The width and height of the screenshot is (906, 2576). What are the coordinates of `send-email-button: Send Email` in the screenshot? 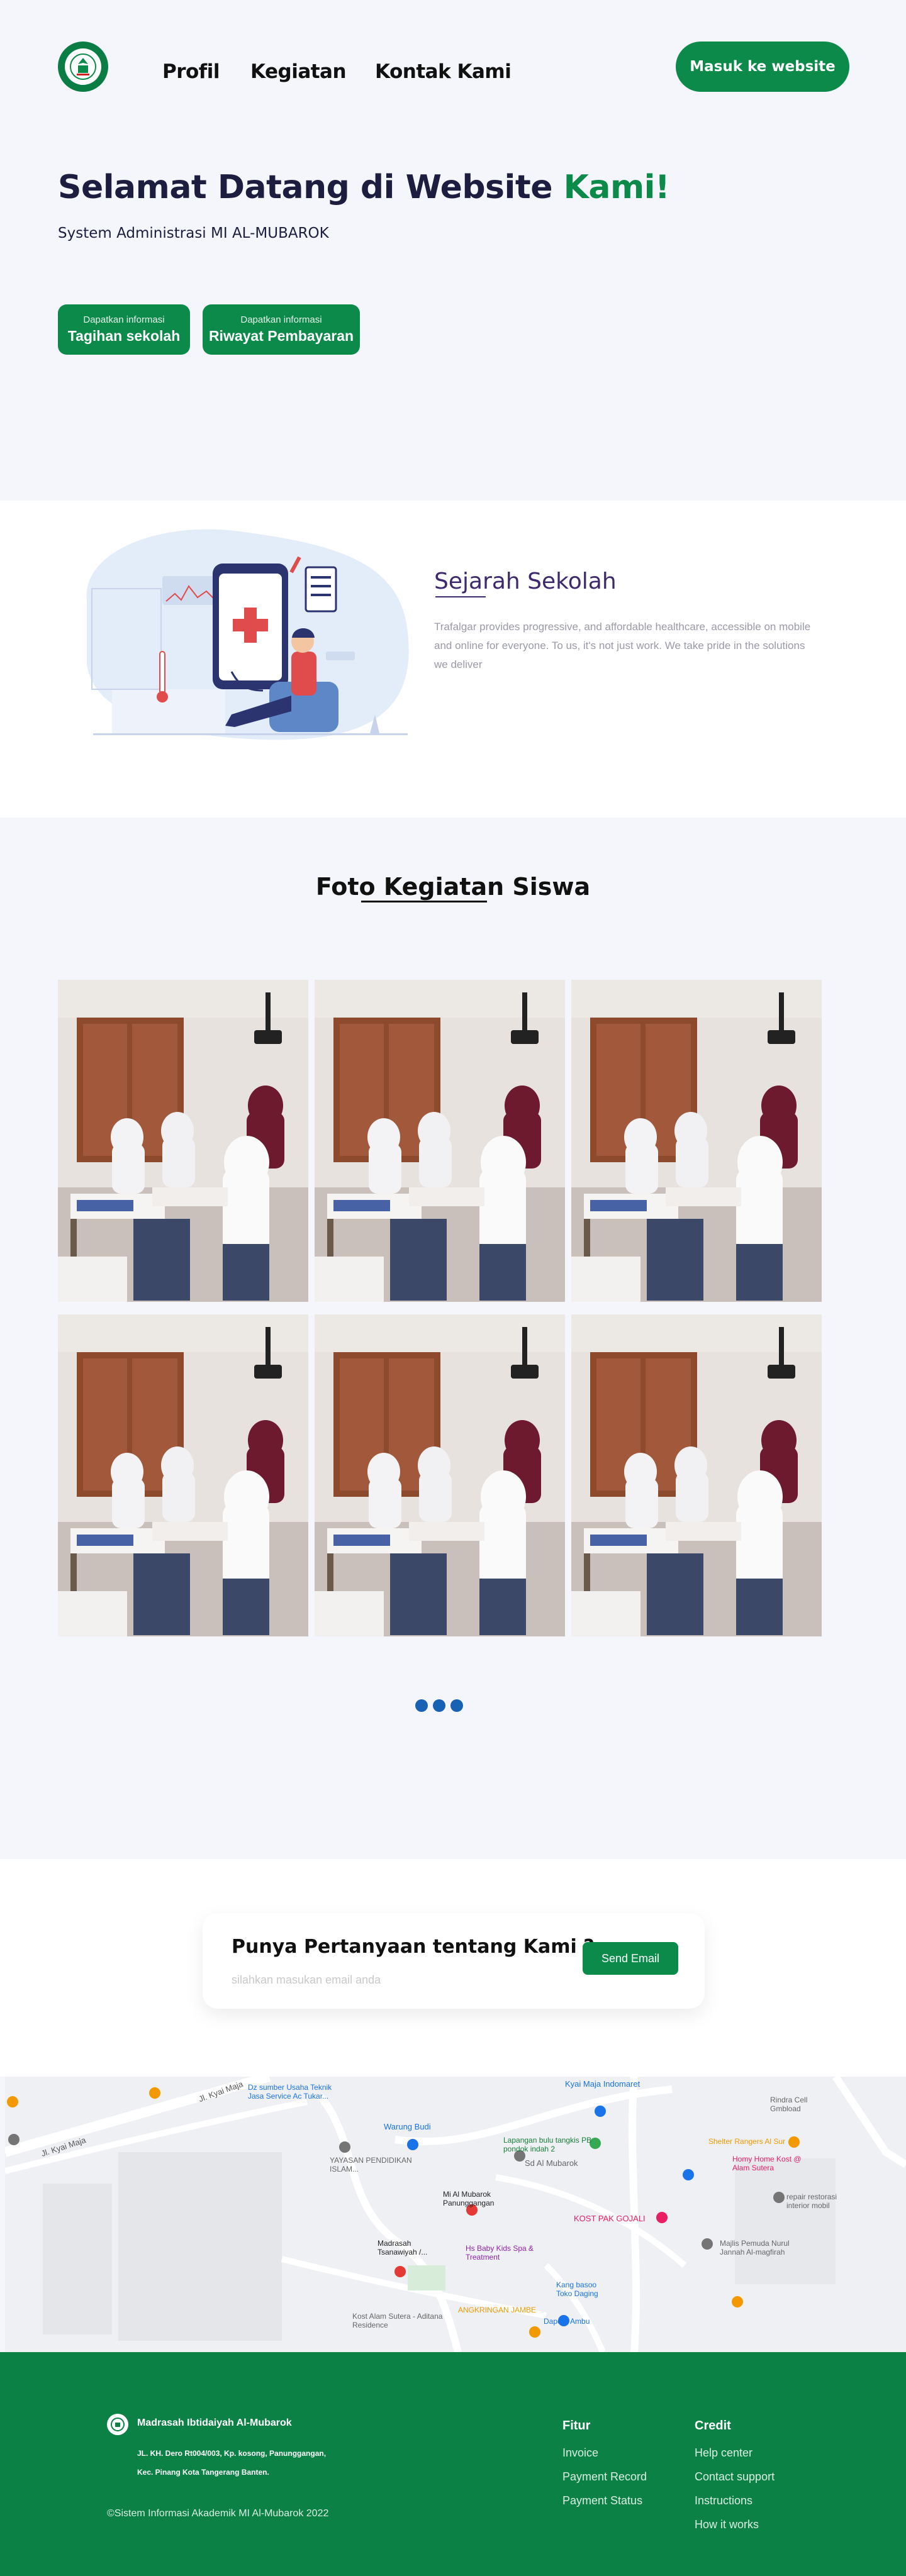 It's located at (630, 1958).